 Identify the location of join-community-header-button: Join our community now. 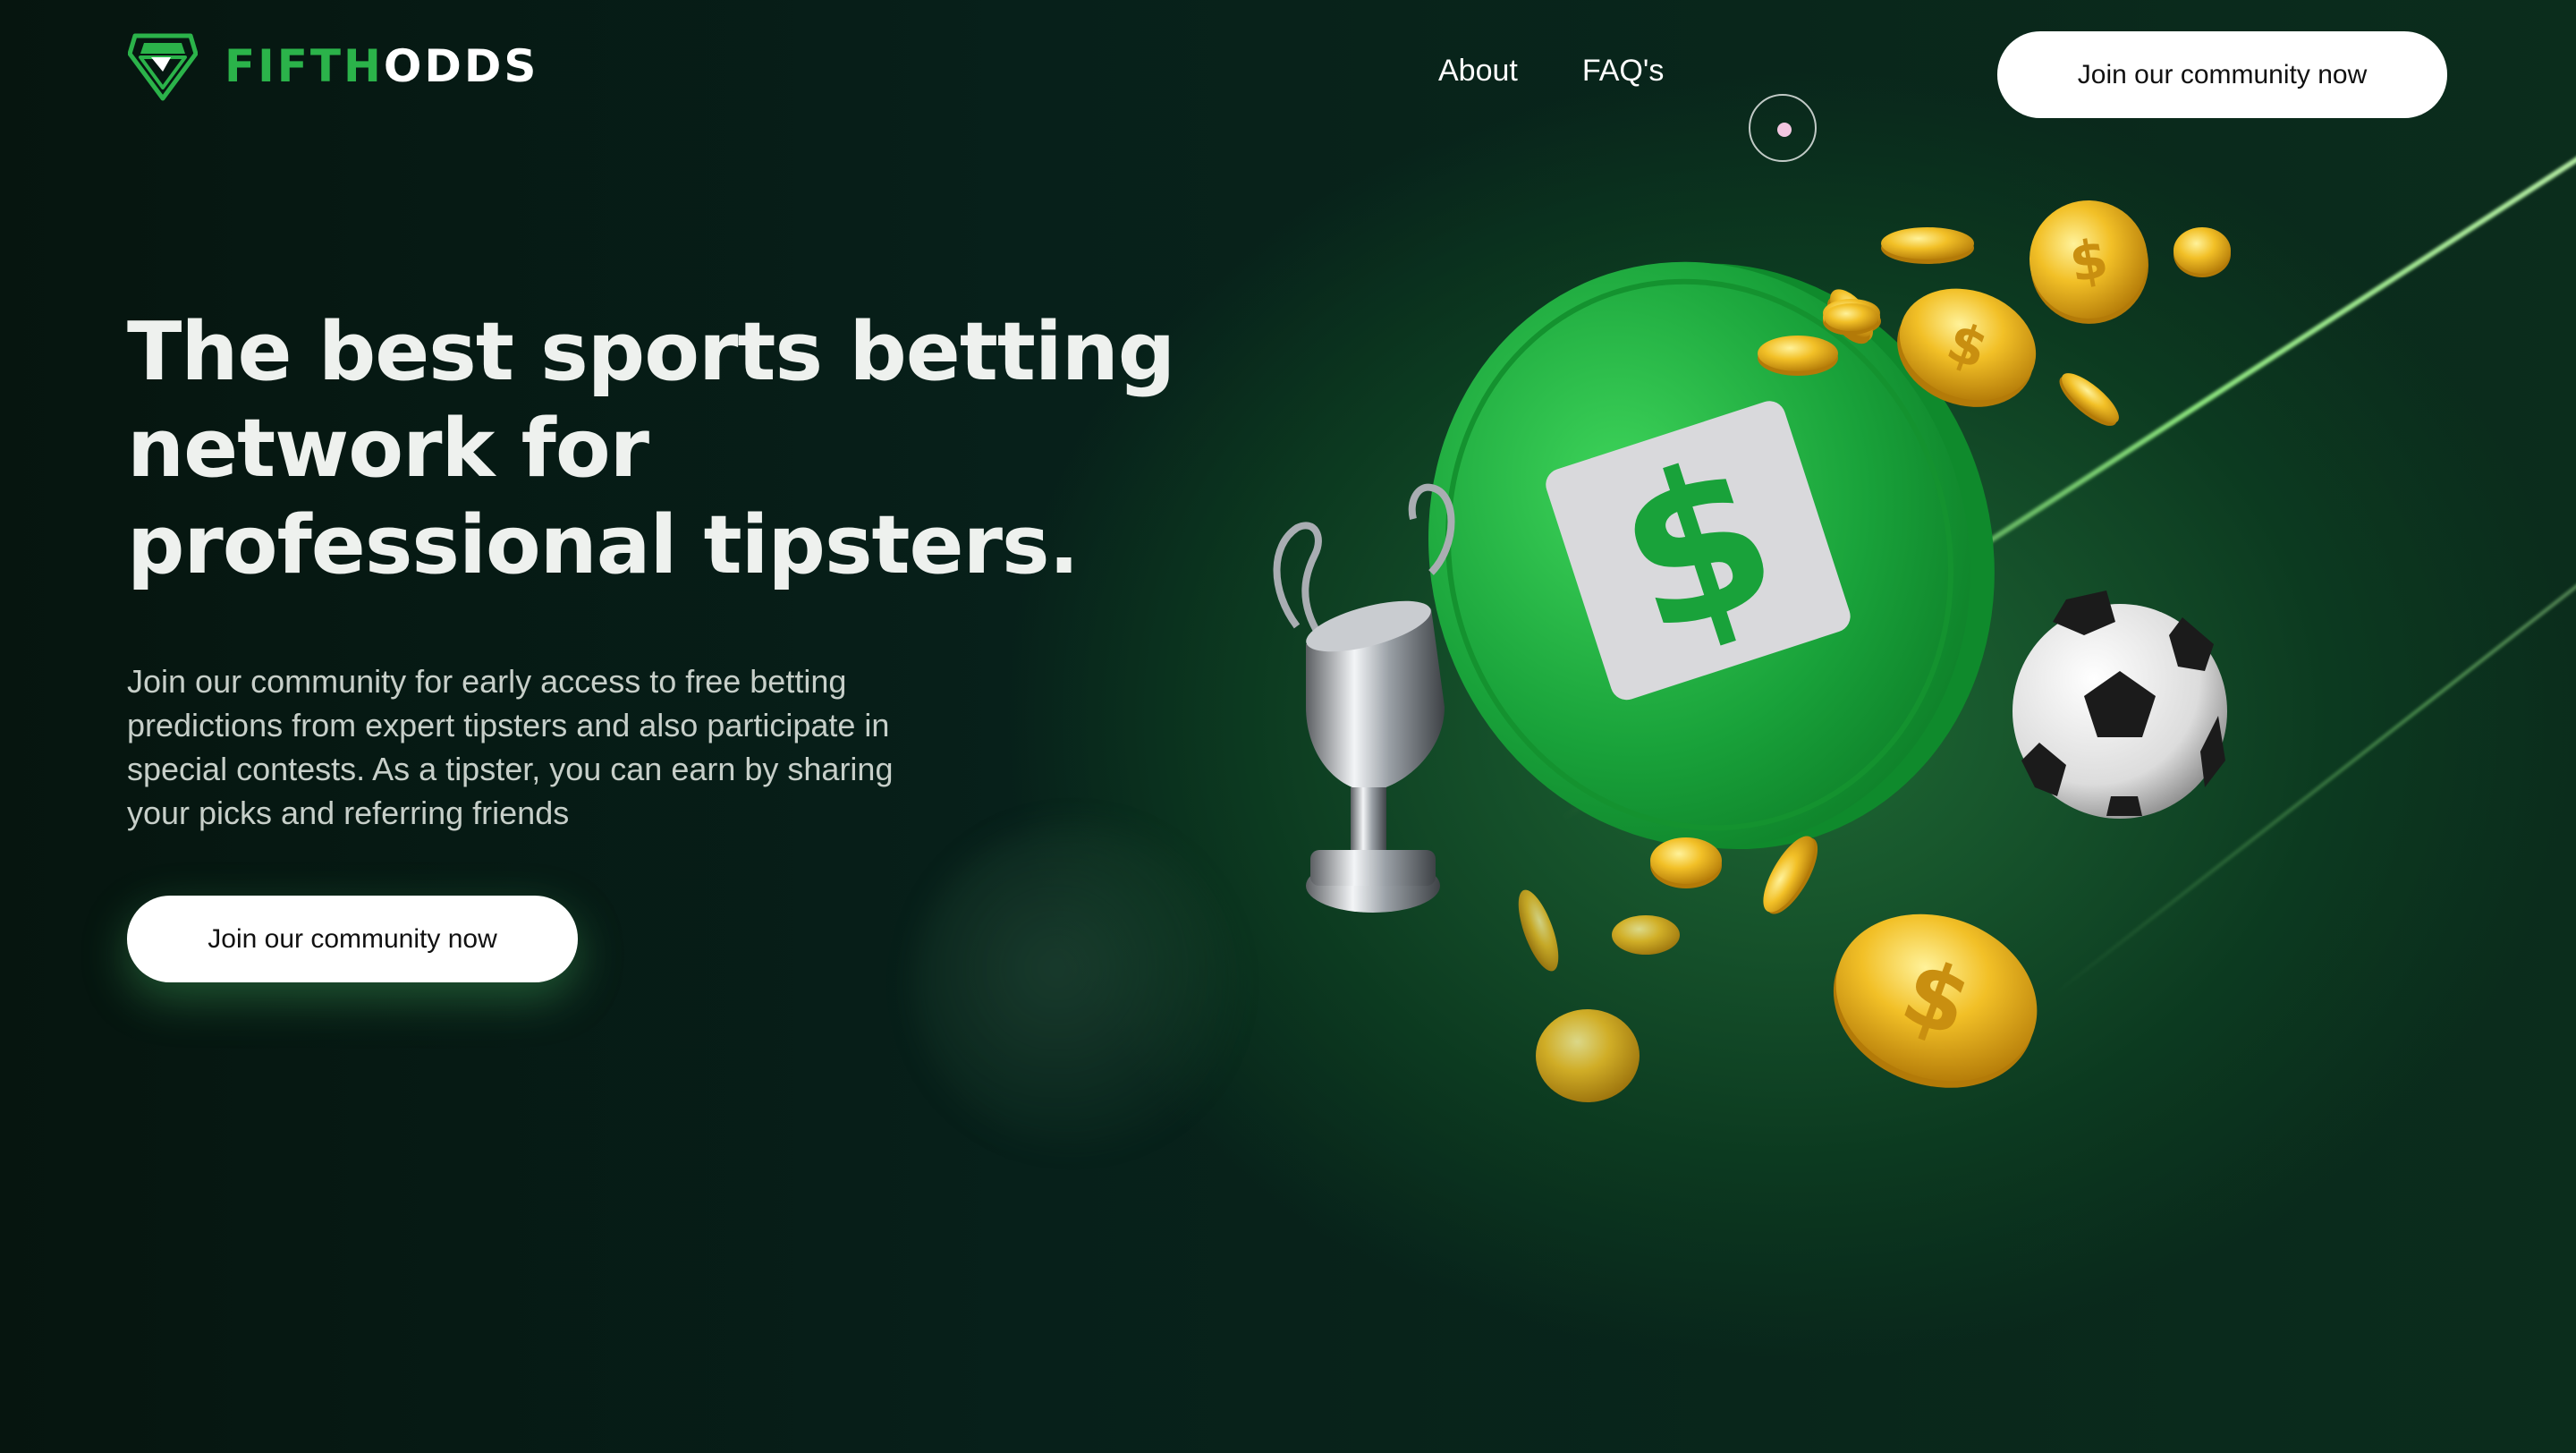
(2222, 74).